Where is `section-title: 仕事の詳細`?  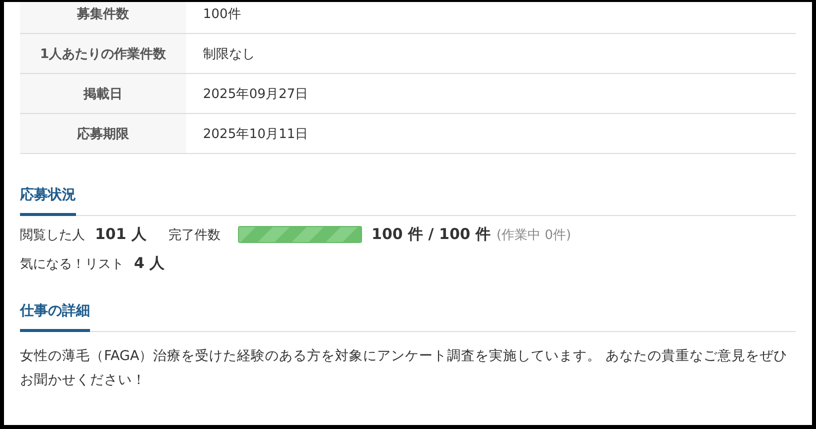
section-title: 仕事の詳細 is located at coordinates (55, 315).